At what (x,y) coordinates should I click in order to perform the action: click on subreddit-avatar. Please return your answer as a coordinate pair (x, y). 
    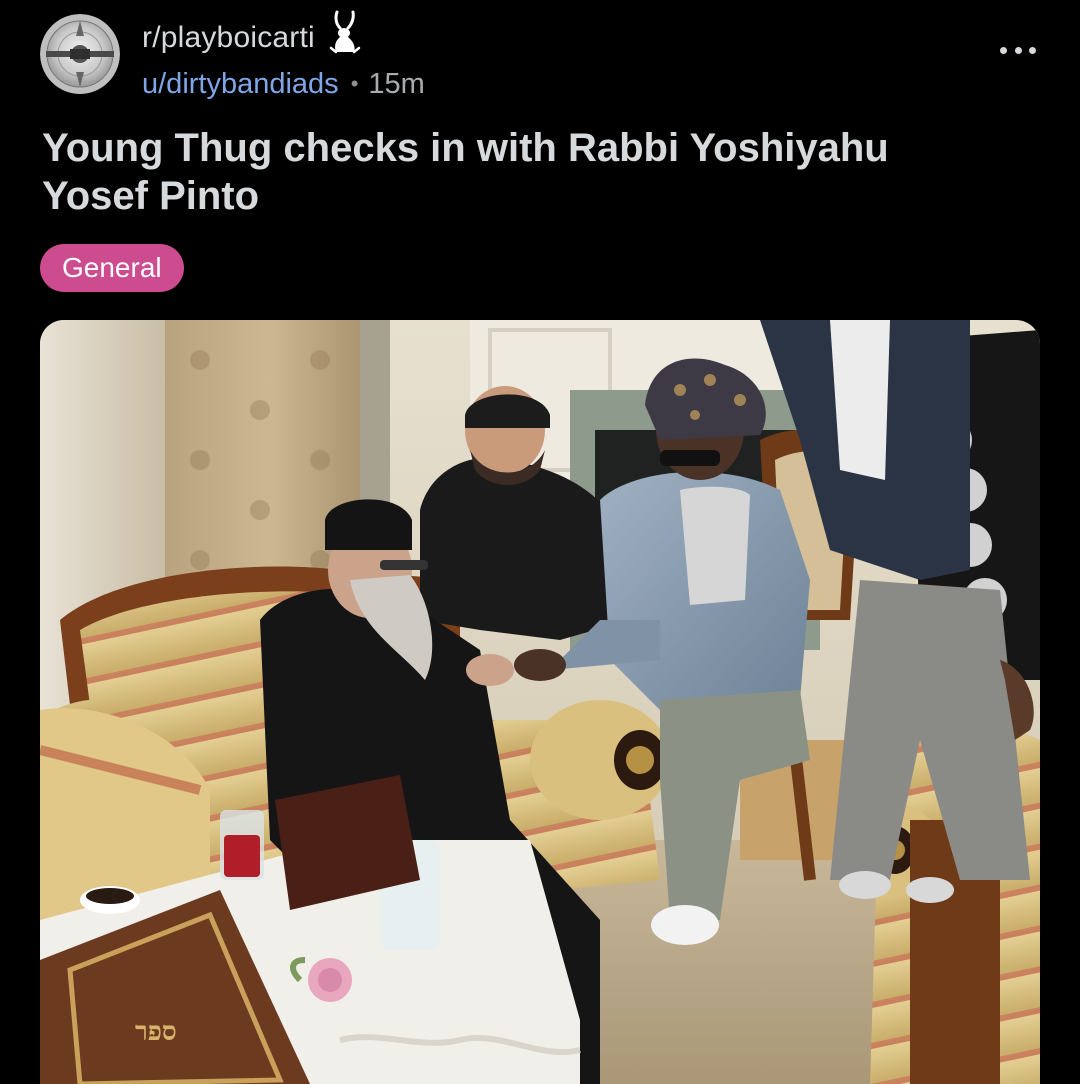
    Looking at the image, I should click on (80, 54).